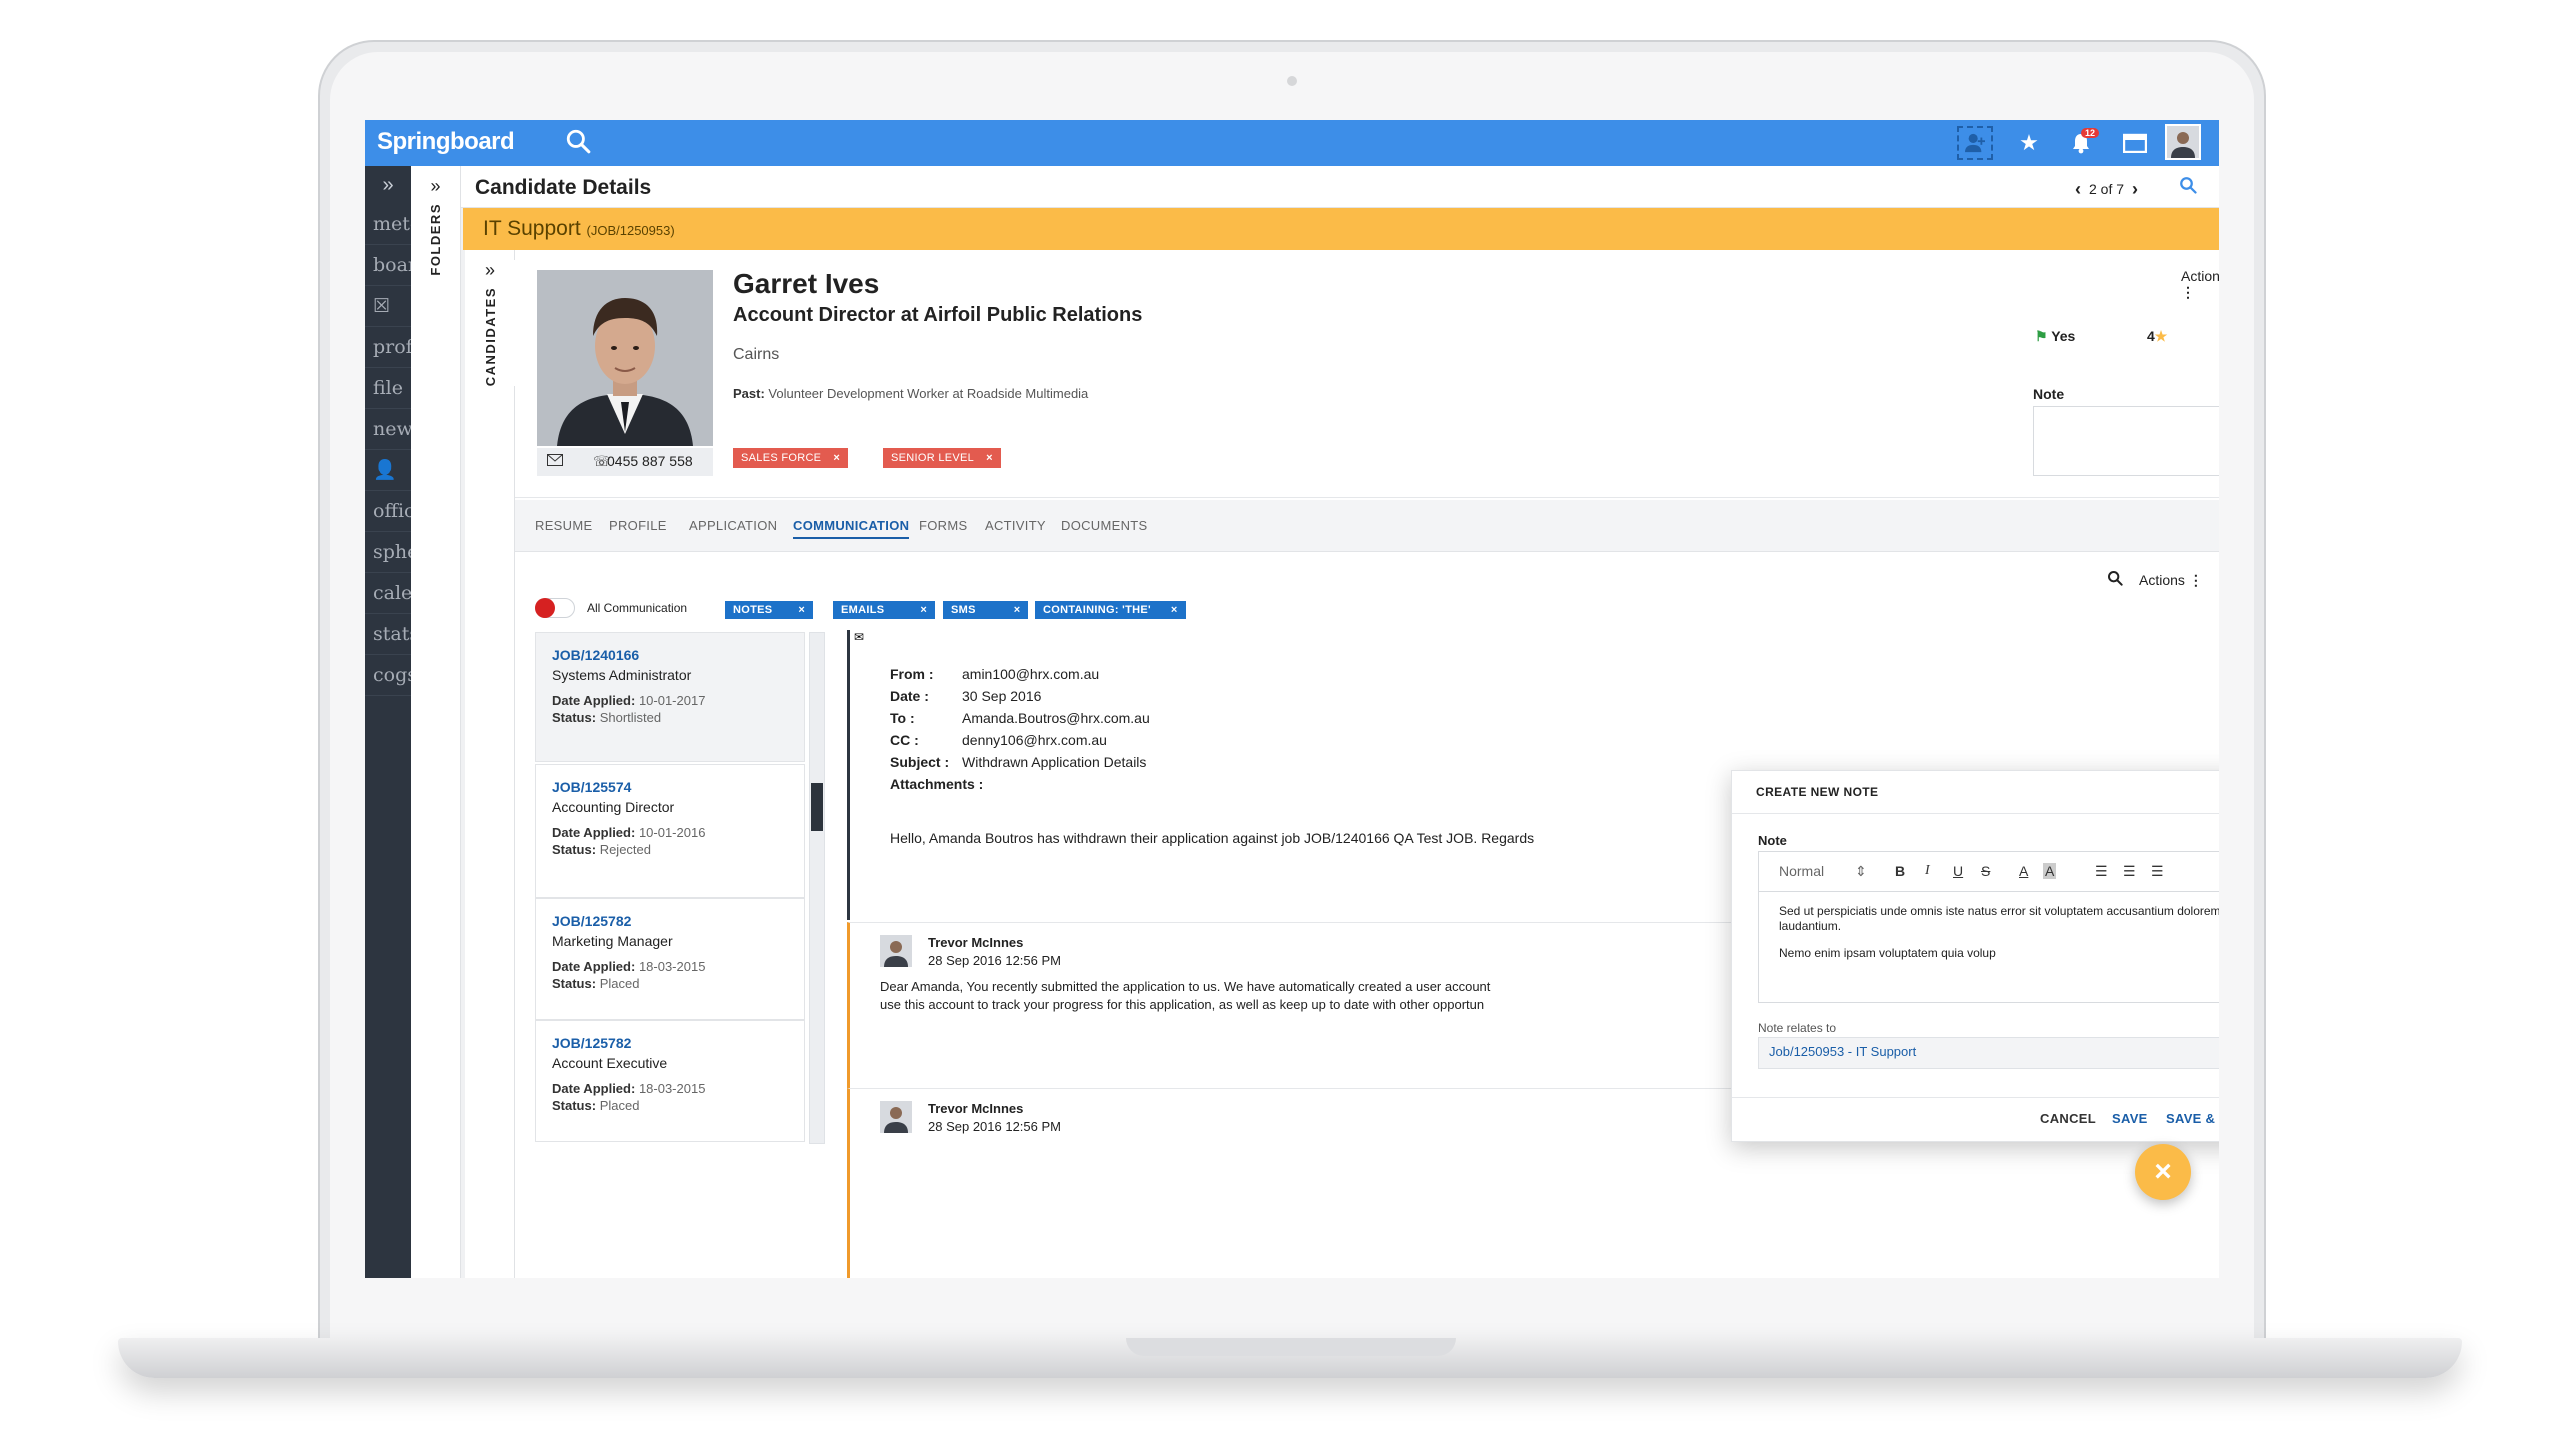 This screenshot has width=2560, height=1440. What do you see at coordinates (1958, 871) in the screenshot?
I see `underline-icon: U` at bounding box center [1958, 871].